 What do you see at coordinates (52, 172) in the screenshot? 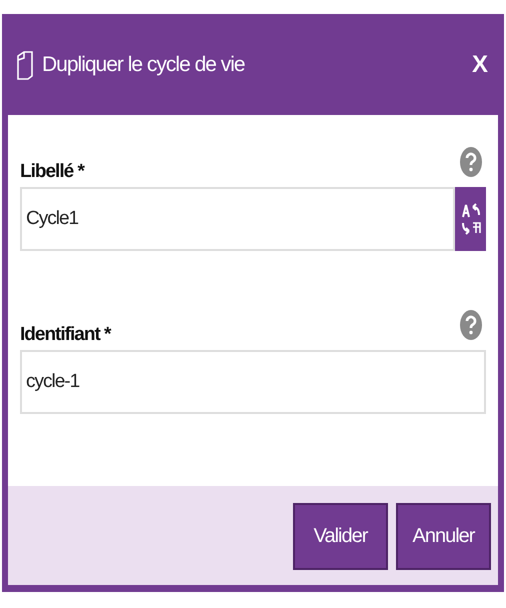
I see `field-label: Libellé *` at bounding box center [52, 172].